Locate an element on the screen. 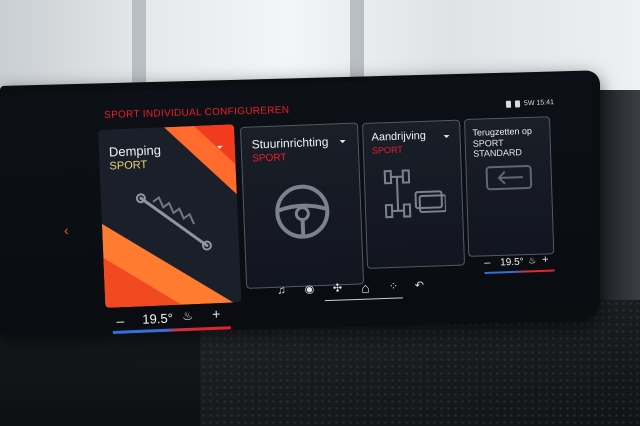 This screenshot has height=426, width=640. drivetrain-icon is located at coordinates (415, 194).